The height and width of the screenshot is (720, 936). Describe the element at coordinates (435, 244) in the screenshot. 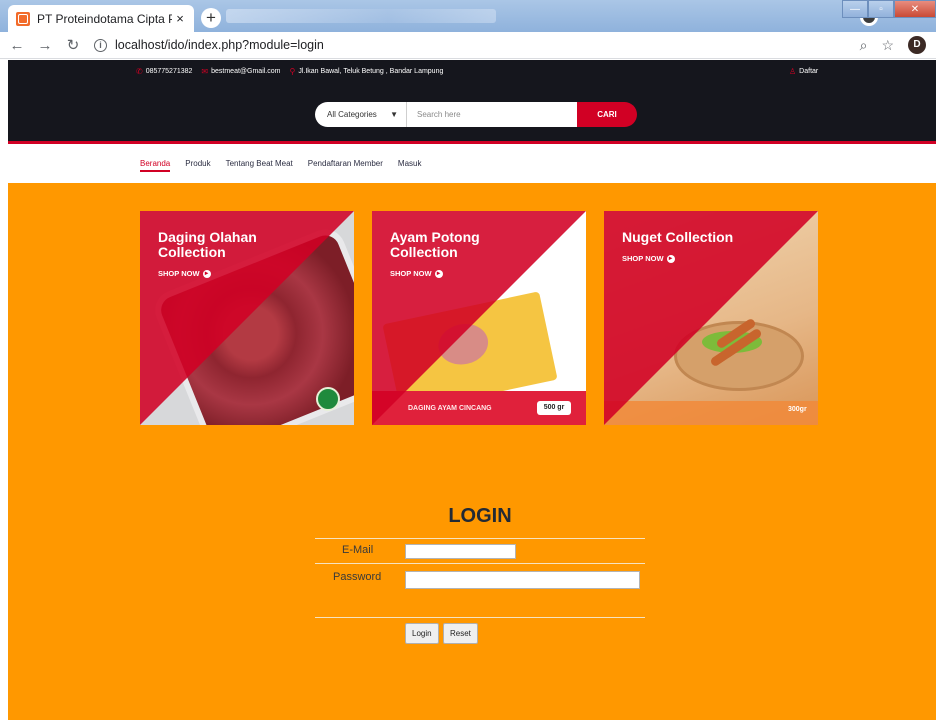

I see `banner-title: Ayam Potong Collection` at that location.